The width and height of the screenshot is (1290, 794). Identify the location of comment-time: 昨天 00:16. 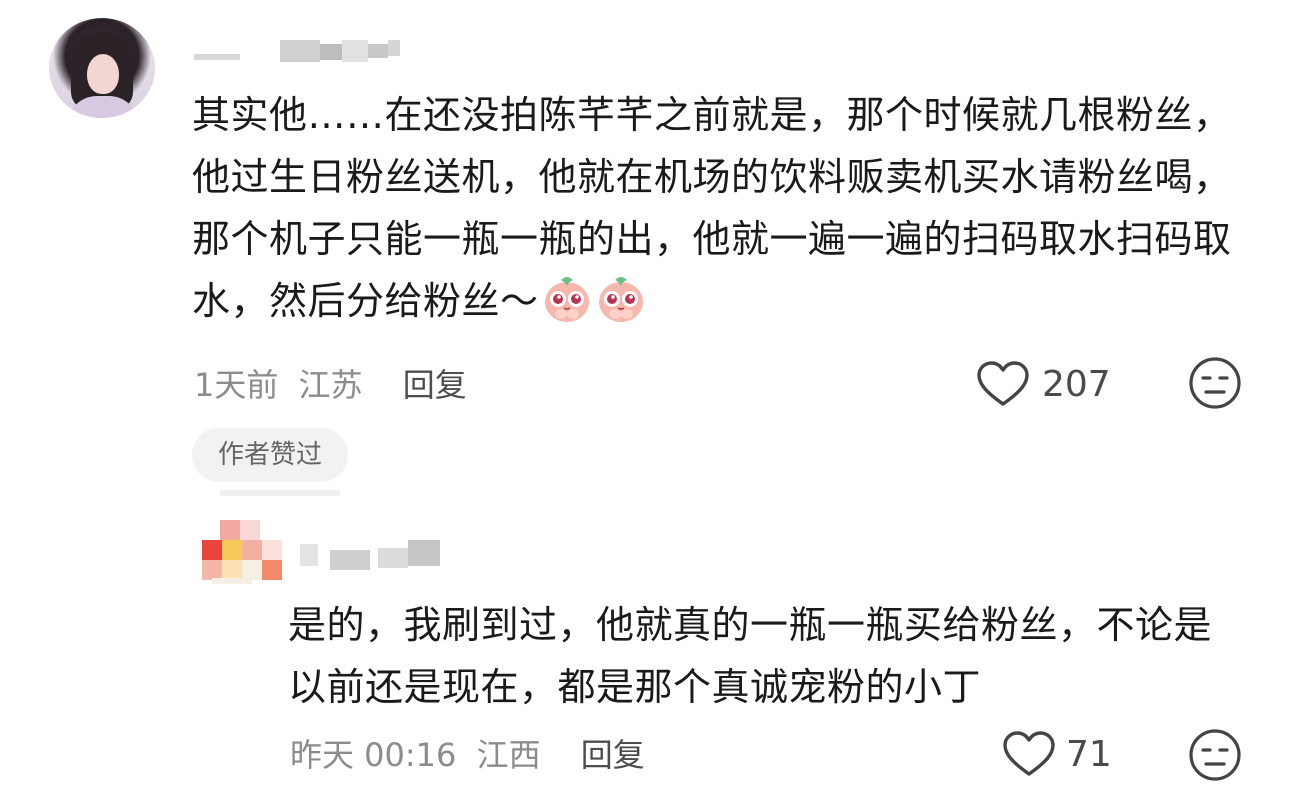
(373, 755).